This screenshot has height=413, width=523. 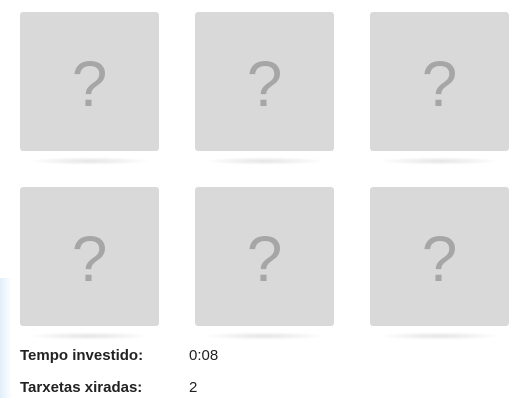 I want to click on time-spent-row: Tempo investido: 0:08, so click(x=119, y=355).